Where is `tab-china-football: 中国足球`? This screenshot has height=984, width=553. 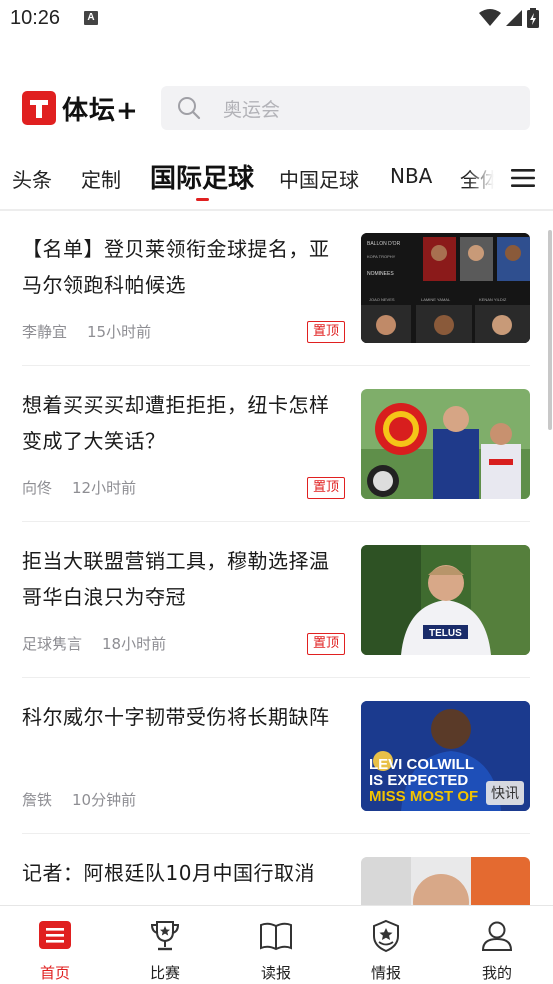 tab-china-football: 中国足球 is located at coordinates (319, 178).